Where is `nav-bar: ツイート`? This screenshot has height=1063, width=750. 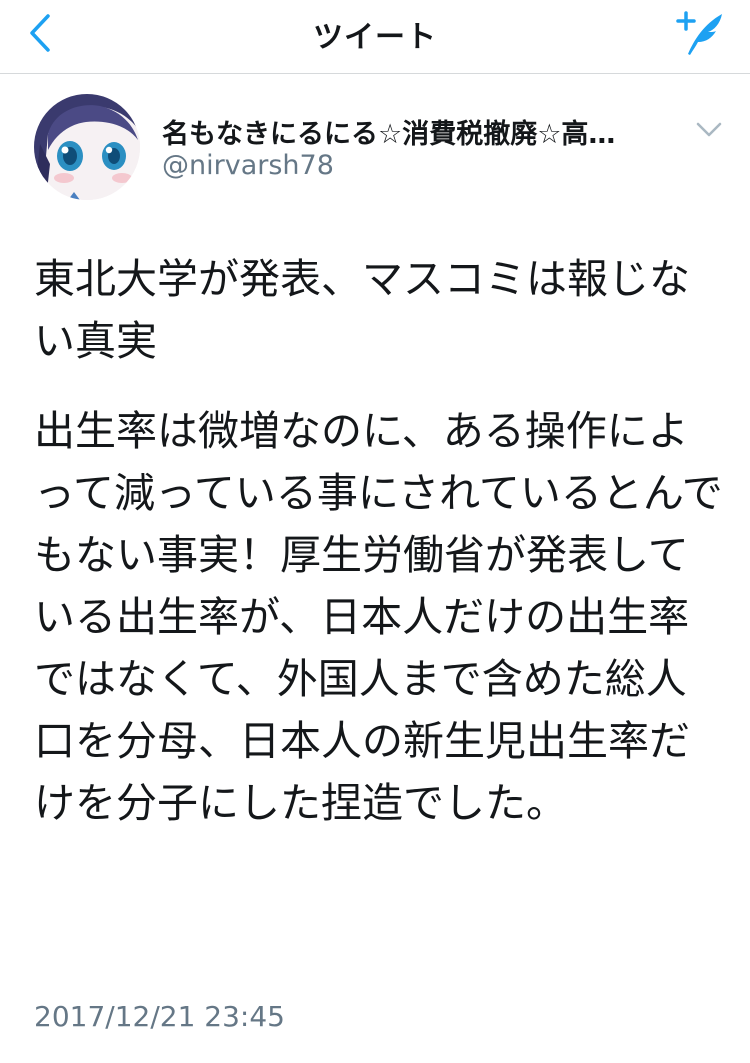 nav-bar: ツイート is located at coordinates (375, 37).